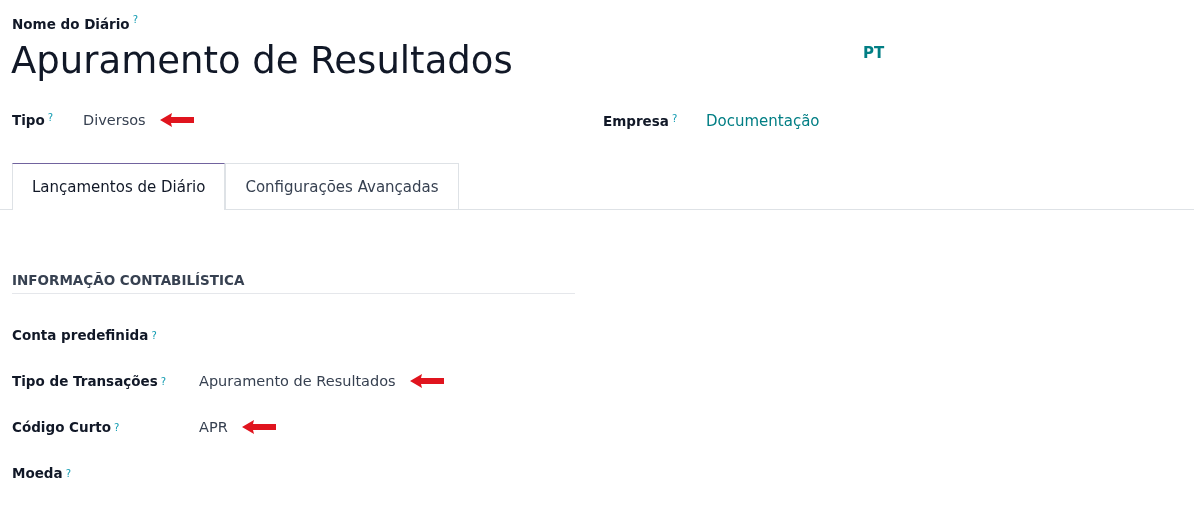 This screenshot has height=512, width=1194. What do you see at coordinates (636, 121) in the screenshot?
I see `field-label: Empresa` at bounding box center [636, 121].